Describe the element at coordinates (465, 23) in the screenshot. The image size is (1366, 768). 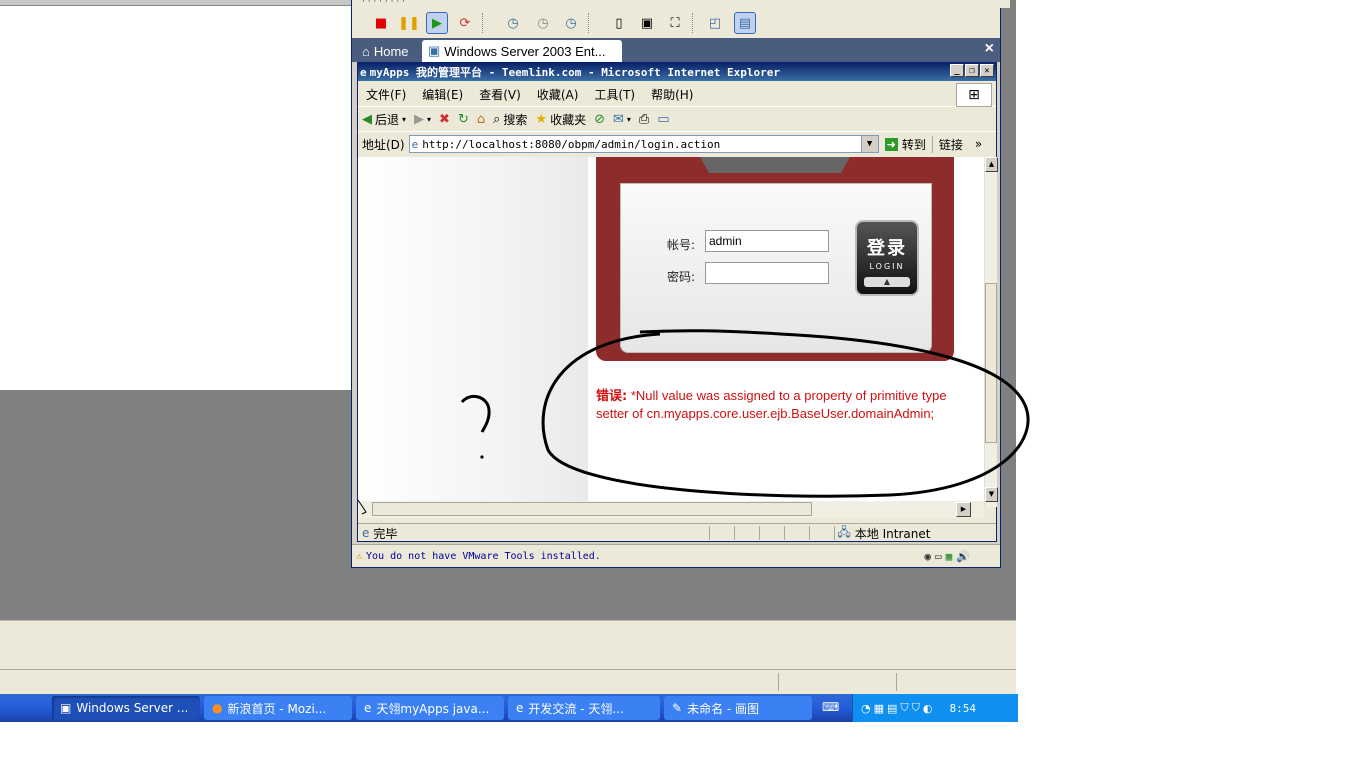
I see `reset-icon: ⟳` at that location.